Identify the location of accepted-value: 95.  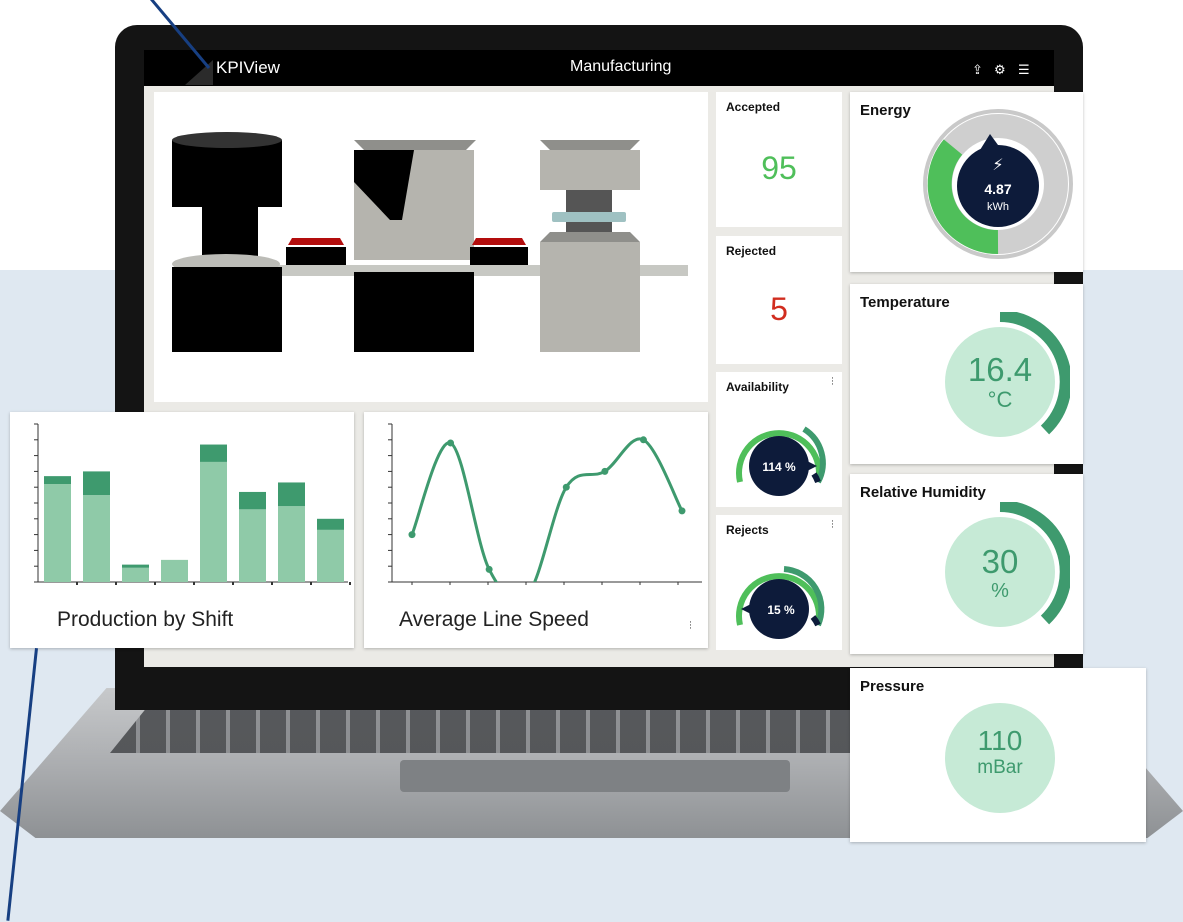
(779, 168).